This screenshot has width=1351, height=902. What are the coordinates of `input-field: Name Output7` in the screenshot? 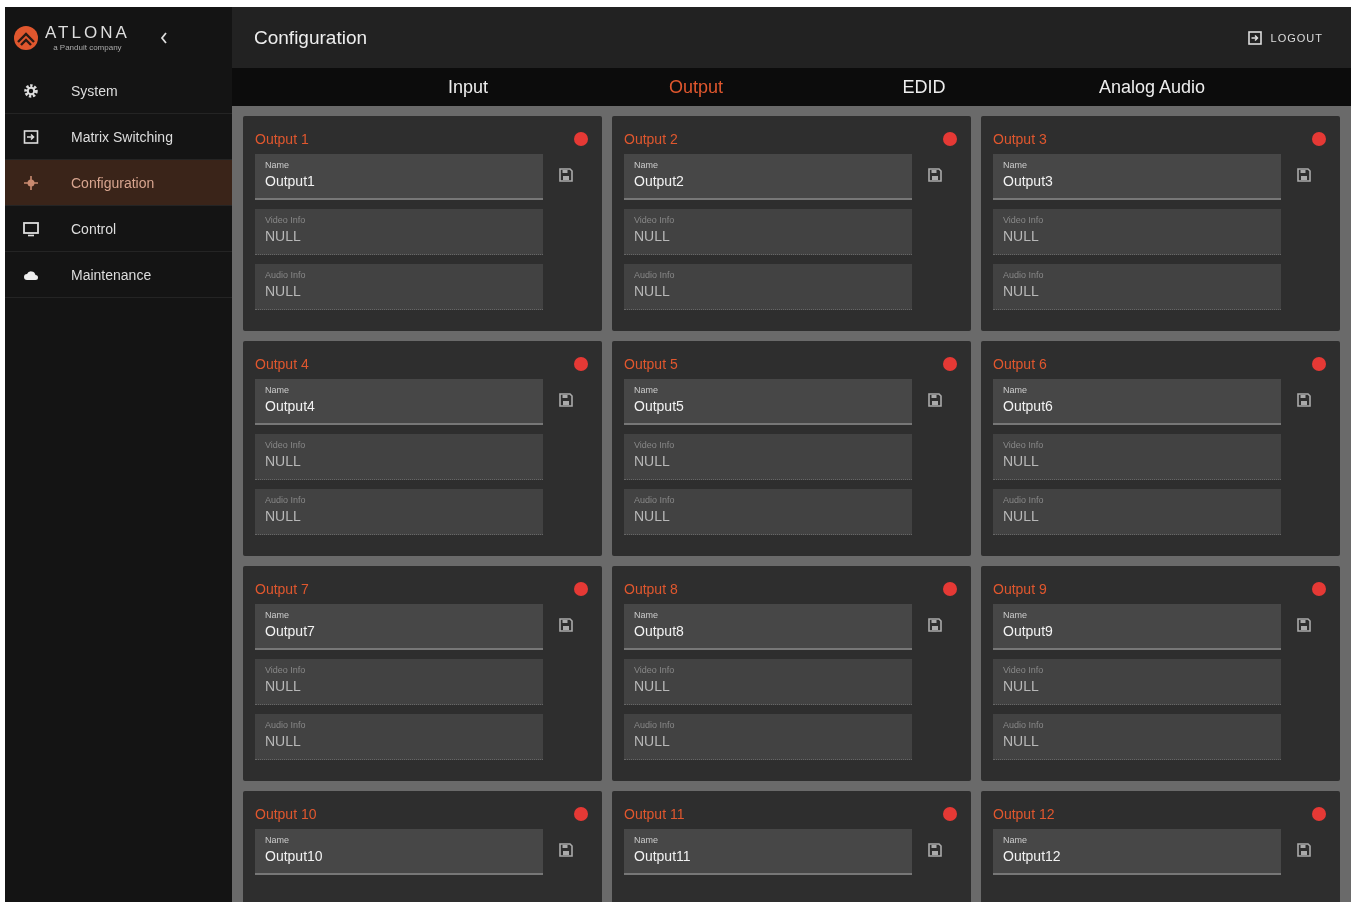 It's located at (399, 627).